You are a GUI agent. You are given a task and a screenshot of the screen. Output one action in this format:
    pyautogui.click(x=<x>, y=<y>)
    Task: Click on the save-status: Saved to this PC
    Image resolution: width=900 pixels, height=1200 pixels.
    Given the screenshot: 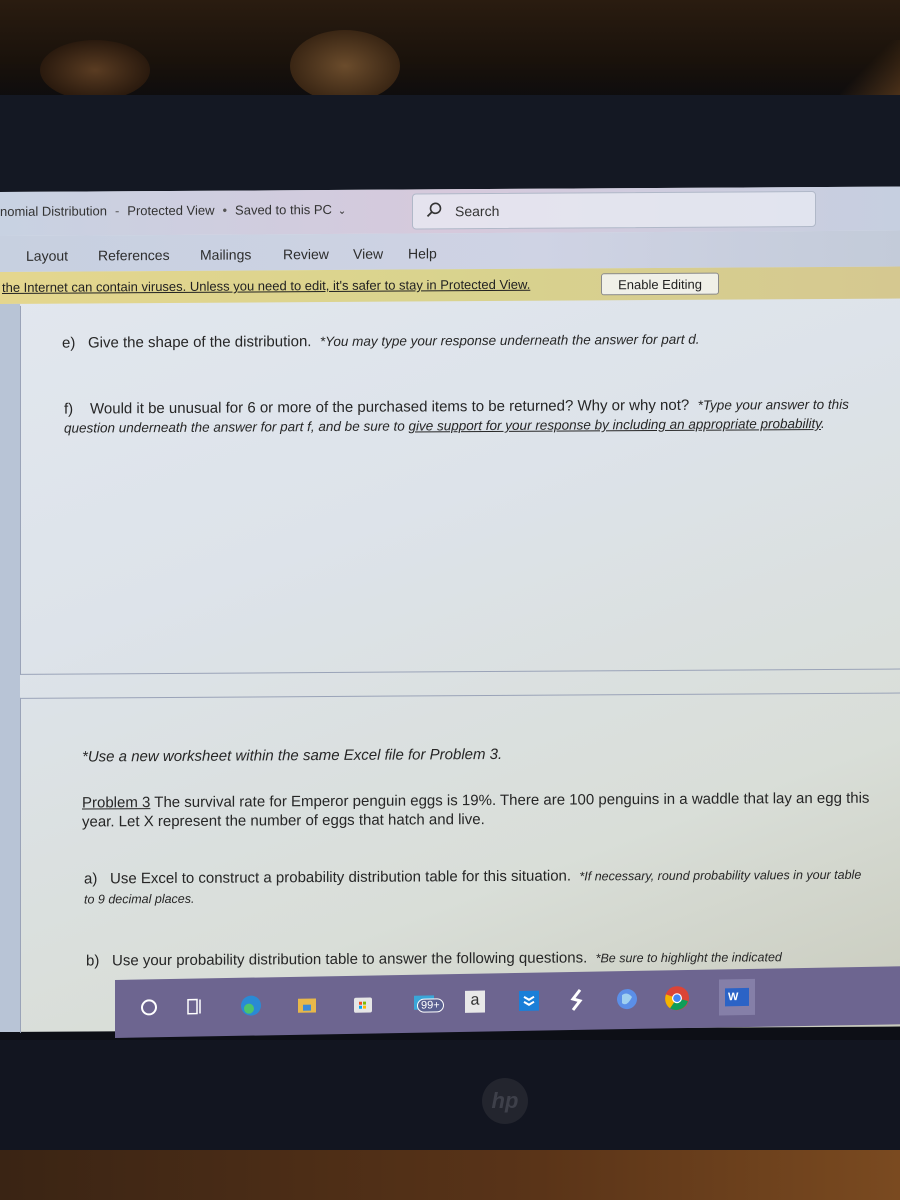 What is the action you would take?
    pyautogui.click(x=283, y=209)
    